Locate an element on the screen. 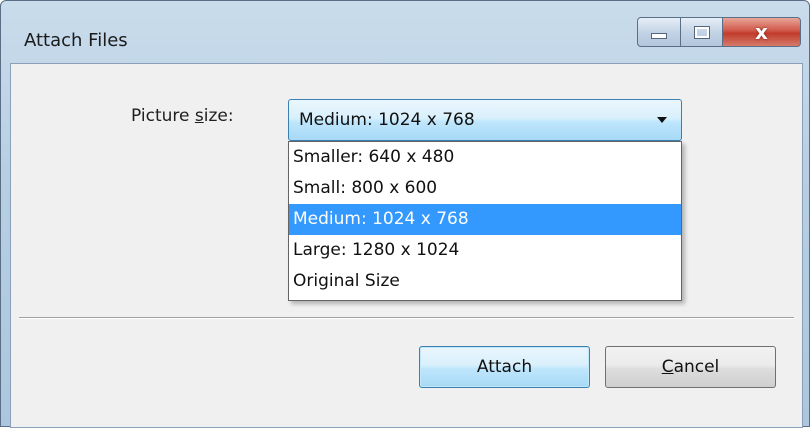 The height and width of the screenshot is (428, 810). close-icon: x is located at coordinates (761, 32).